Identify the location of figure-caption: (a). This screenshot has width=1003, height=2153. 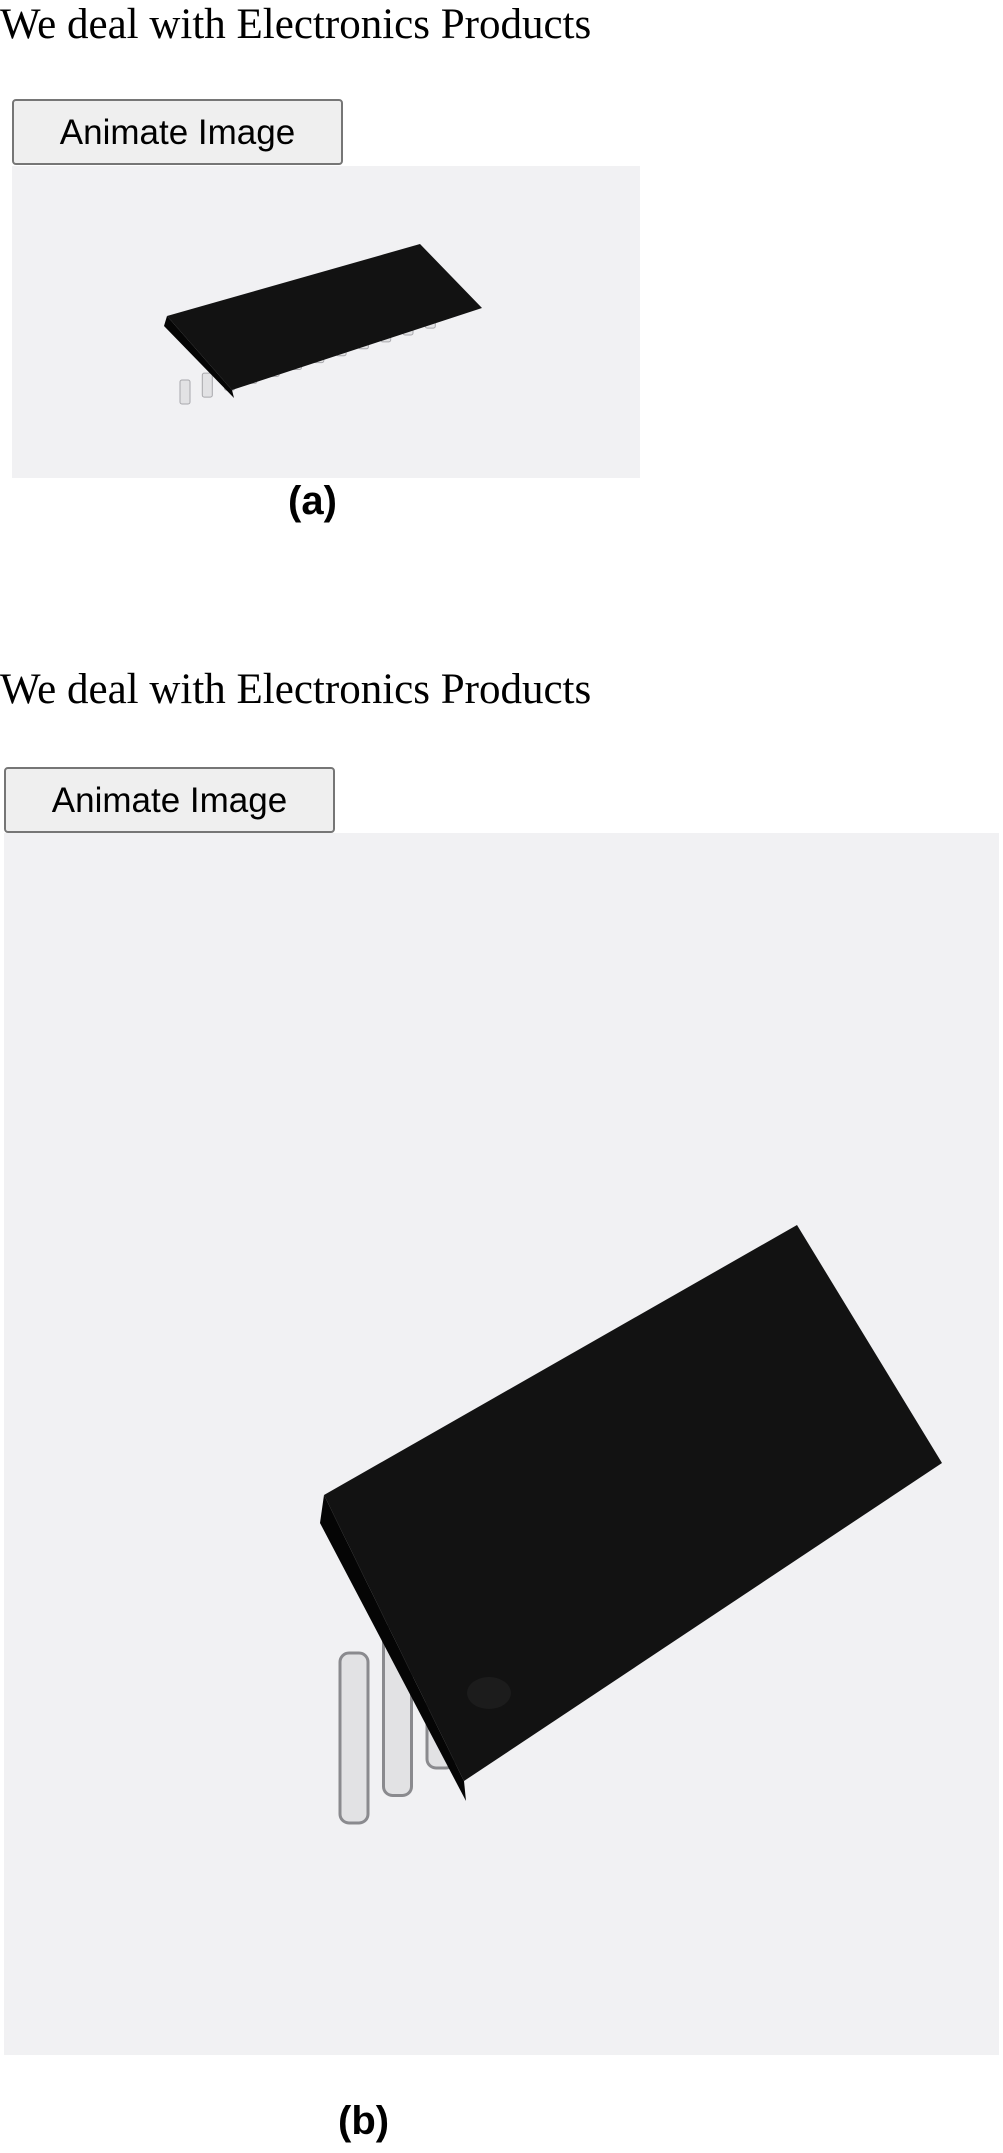
(312, 501).